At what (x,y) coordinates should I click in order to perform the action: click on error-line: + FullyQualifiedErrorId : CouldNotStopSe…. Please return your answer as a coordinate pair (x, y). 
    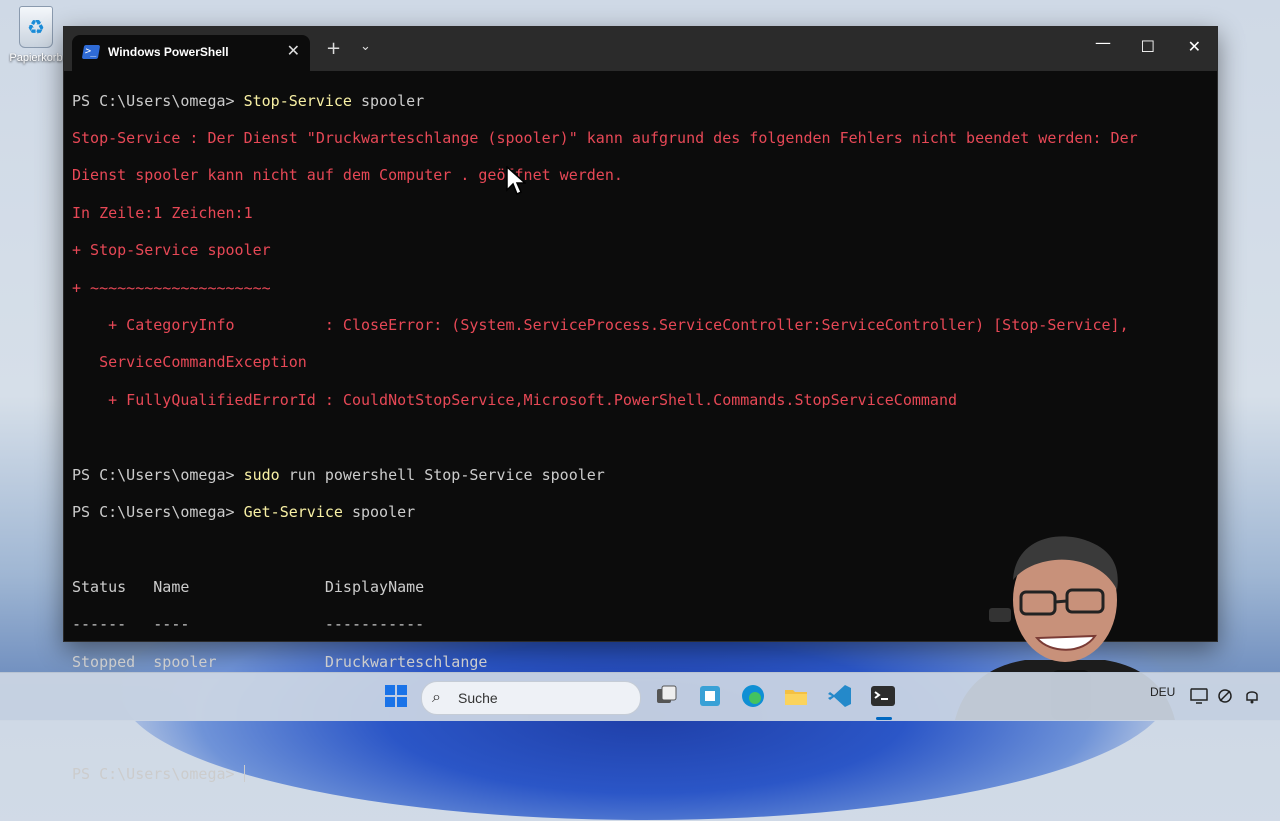
    Looking at the image, I should click on (515, 399).